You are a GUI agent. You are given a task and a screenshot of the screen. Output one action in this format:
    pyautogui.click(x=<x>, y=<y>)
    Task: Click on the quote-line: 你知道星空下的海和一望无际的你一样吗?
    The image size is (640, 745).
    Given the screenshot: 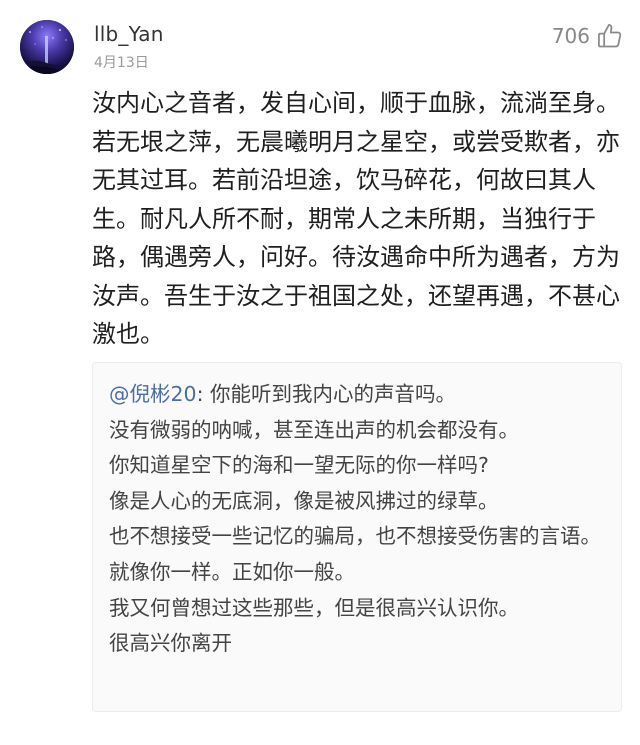 What is the action you would take?
    pyautogui.click(x=299, y=465)
    